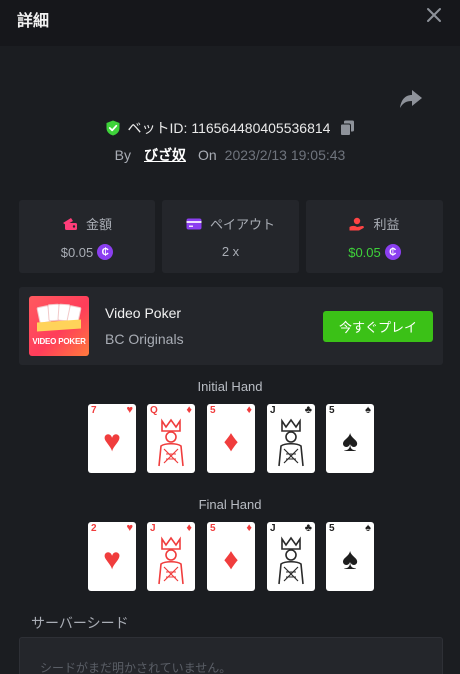 The height and width of the screenshot is (674, 460). I want to click on server-seed-placeholder: シードがまだ明かされていません。, so click(136, 667).